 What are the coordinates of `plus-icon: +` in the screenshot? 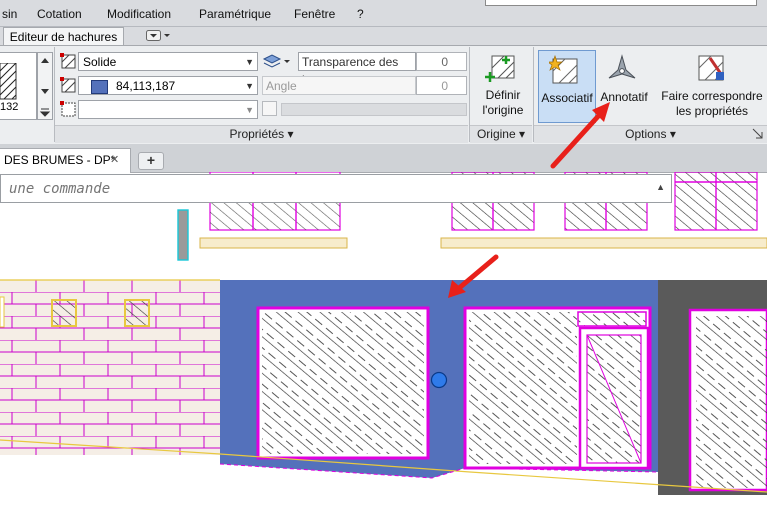 It's located at (151, 160).